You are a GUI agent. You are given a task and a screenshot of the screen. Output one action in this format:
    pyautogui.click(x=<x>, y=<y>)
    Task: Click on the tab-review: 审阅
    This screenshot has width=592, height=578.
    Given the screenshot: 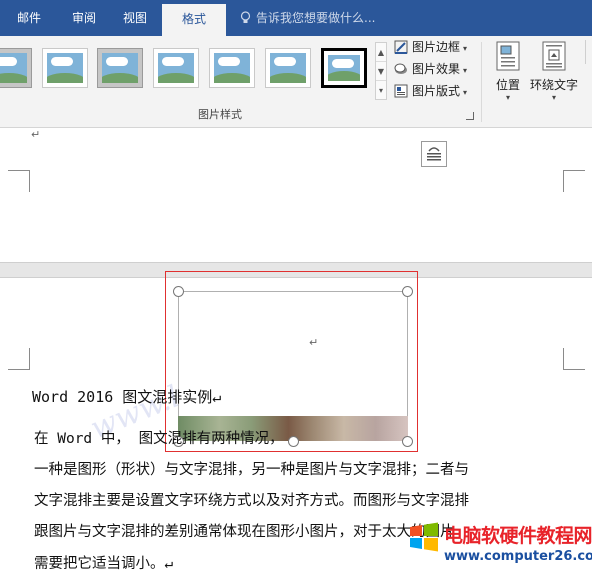 What is the action you would take?
    pyautogui.click(x=84, y=18)
    